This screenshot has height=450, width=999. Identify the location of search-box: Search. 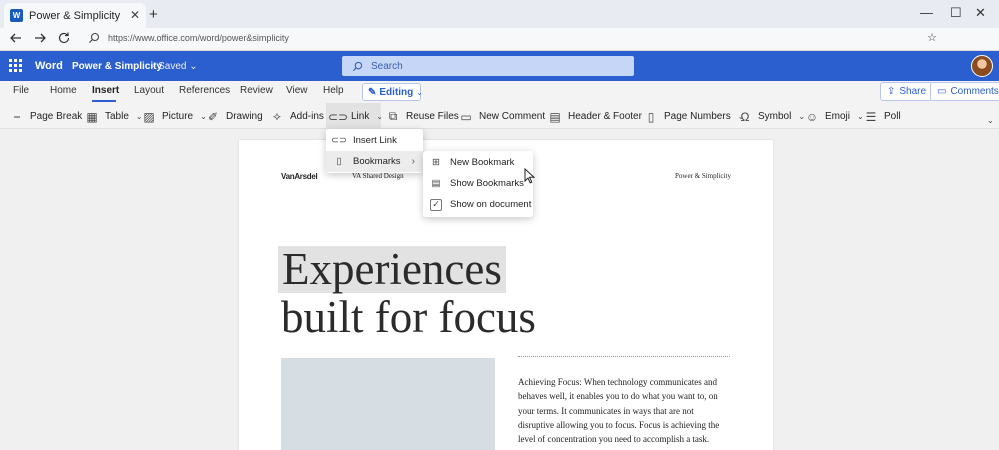
(488, 66).